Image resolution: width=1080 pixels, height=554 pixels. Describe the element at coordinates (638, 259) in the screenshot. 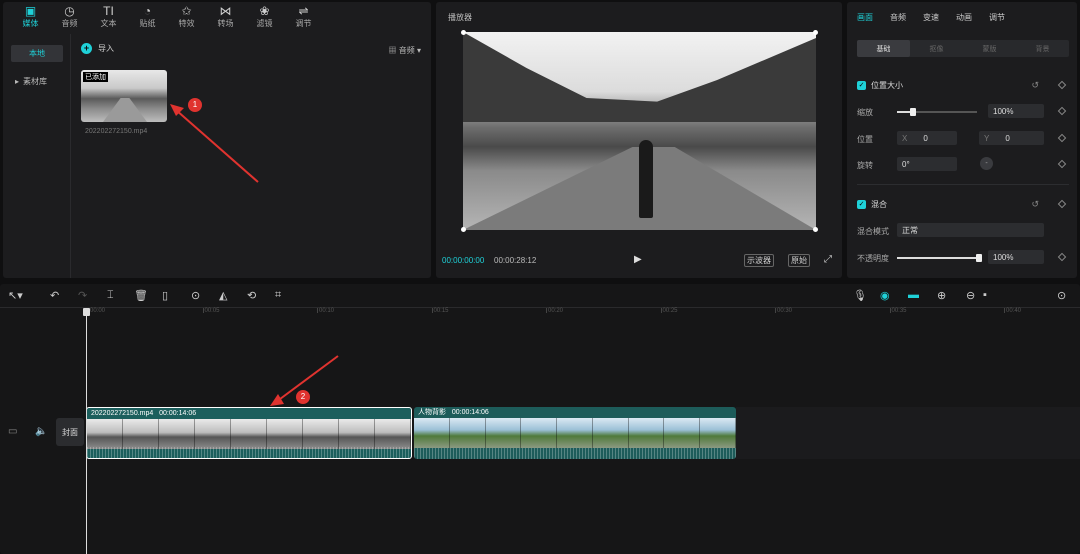

I see `play-icon: ▶` at that location.